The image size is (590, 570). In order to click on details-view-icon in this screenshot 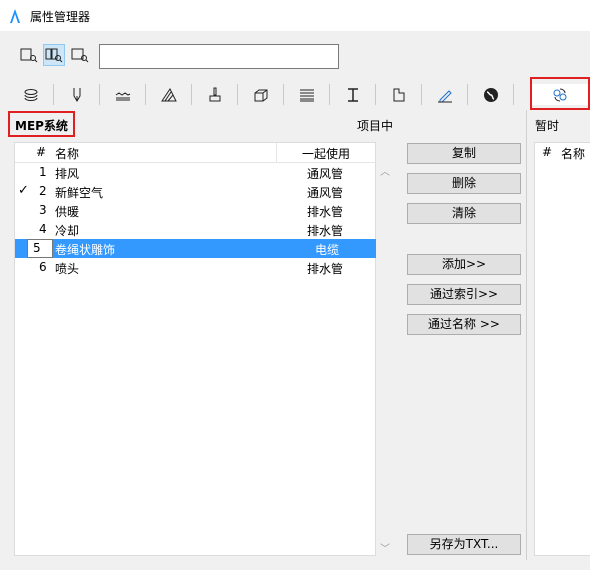, I will do `click(54, 55)`.